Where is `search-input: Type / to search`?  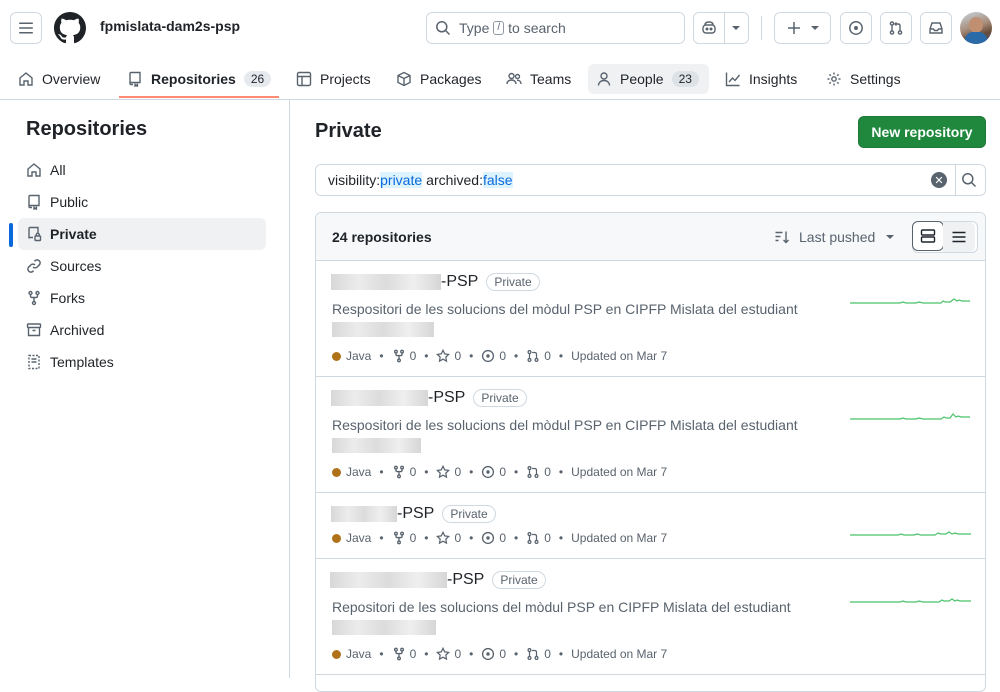 search-input: Type / to search is located at coordinates (555, 28).